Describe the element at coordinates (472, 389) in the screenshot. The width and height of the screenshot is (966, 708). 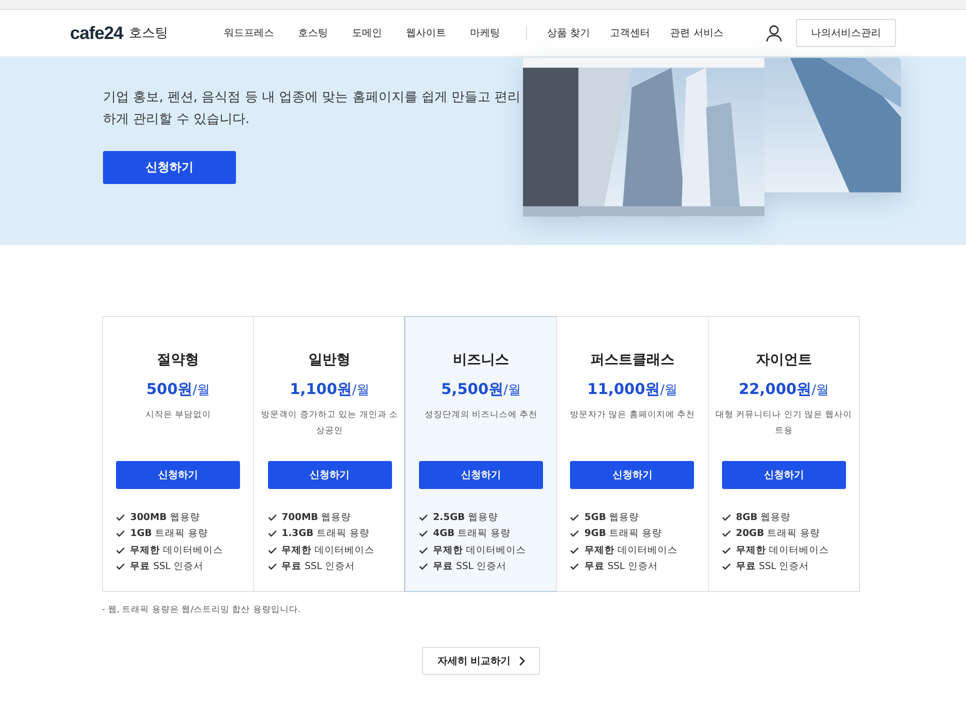
I see `plan-price: 5,500원` at that location.